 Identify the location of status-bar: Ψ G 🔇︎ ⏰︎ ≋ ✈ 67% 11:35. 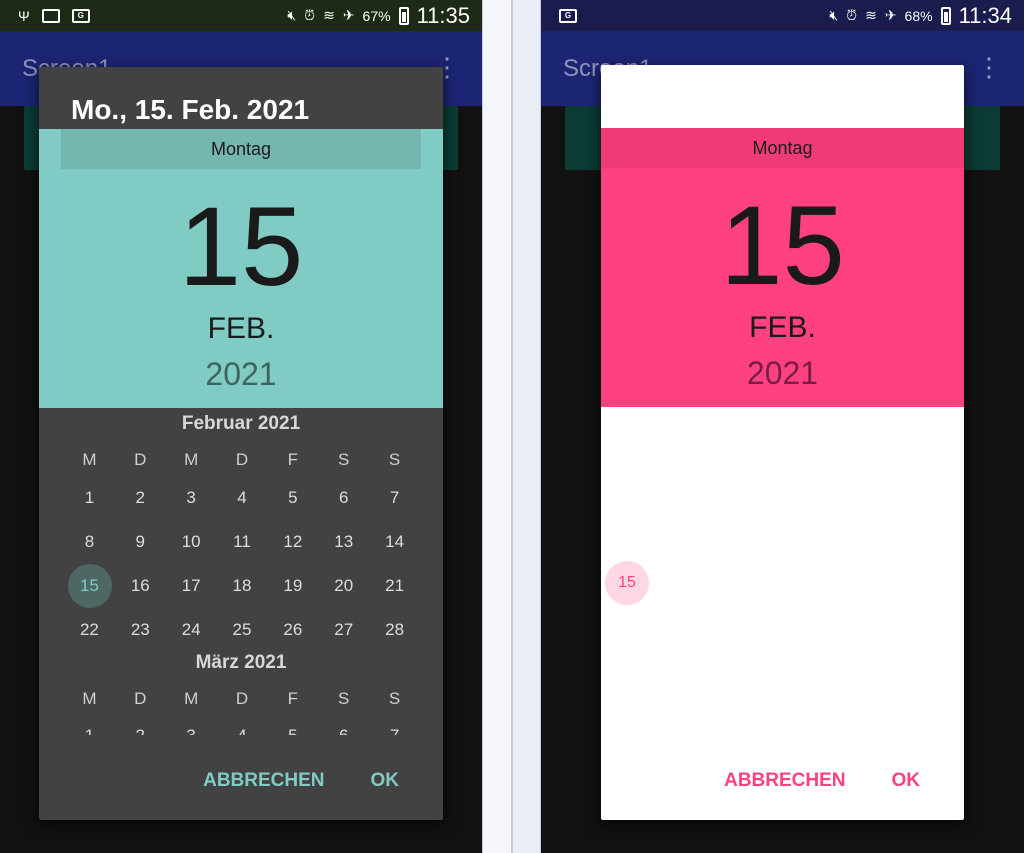
(241, 15).